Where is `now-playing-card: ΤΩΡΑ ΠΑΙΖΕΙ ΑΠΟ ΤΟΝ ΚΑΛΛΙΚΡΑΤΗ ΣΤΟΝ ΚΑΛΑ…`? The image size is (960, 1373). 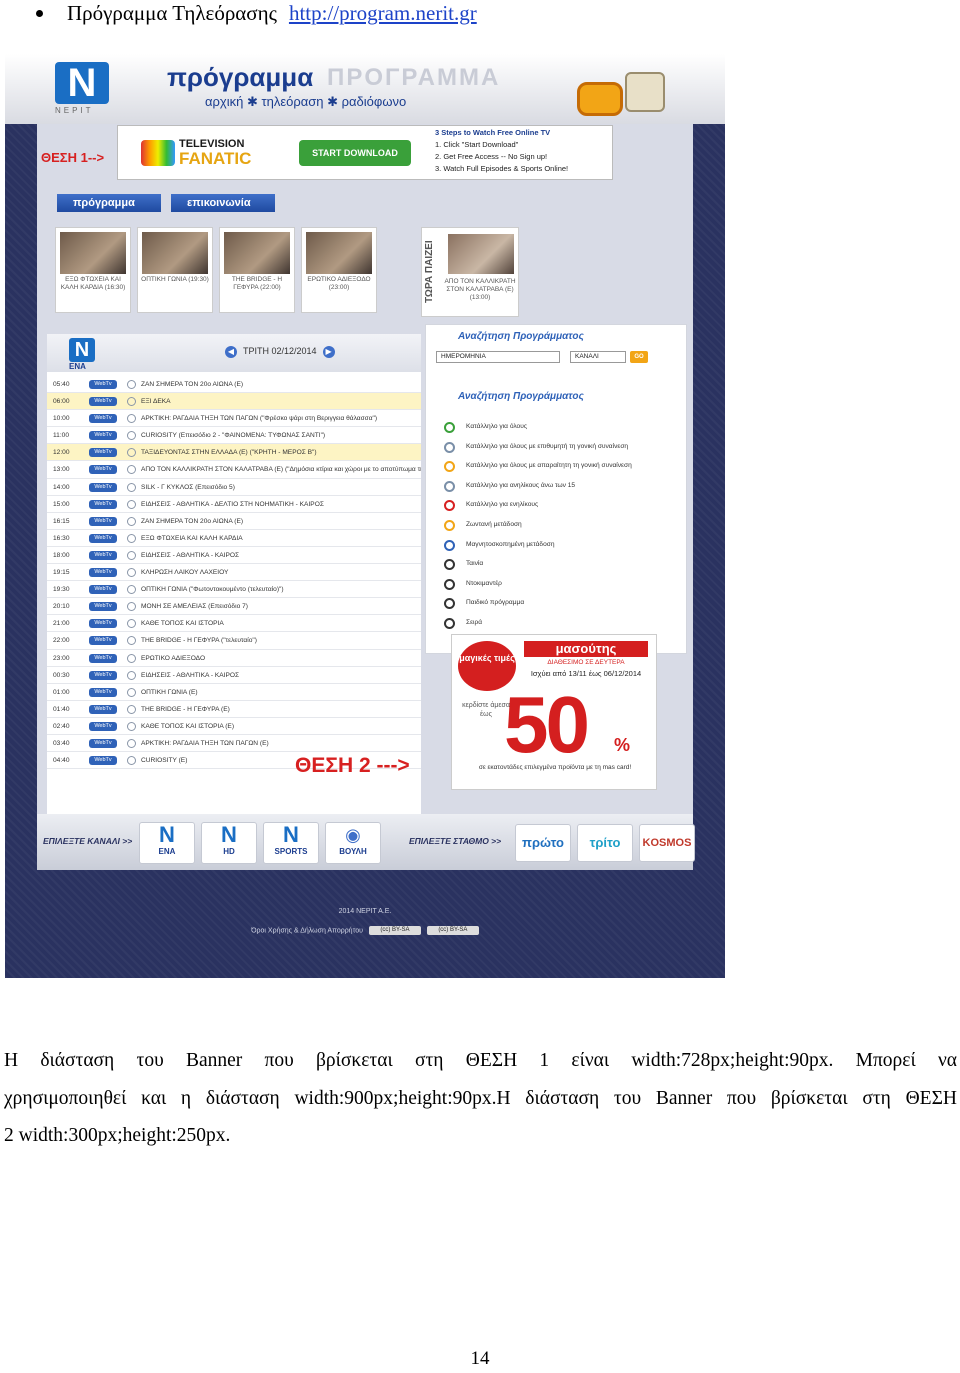
now-playing-card: ΤΩΡΑ ΠΑΙΖΕΙ ΑΠΟ ΤΟΝ ΚΑΛΛΙΚΡΑΤΗ ΣΤΟΝ ΚΑΛΑ… is located at coordinates (470, 272).